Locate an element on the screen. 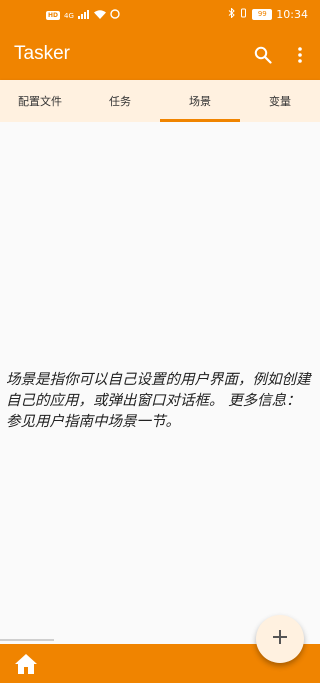  tab-variables: 变量 is located at coordinates (280, 101).